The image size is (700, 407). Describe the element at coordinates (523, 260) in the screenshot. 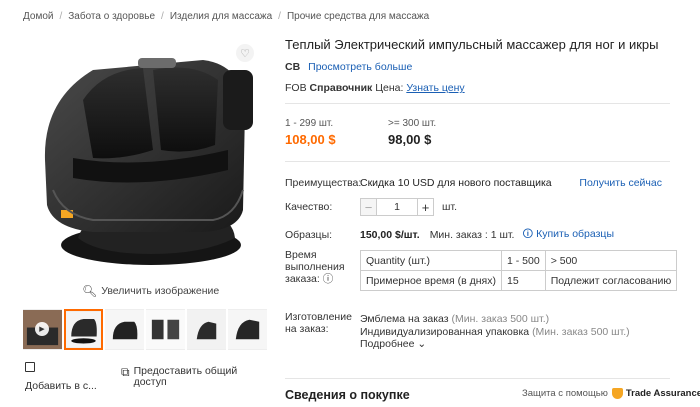

I see `table-cell: 1 - 500` at that location.